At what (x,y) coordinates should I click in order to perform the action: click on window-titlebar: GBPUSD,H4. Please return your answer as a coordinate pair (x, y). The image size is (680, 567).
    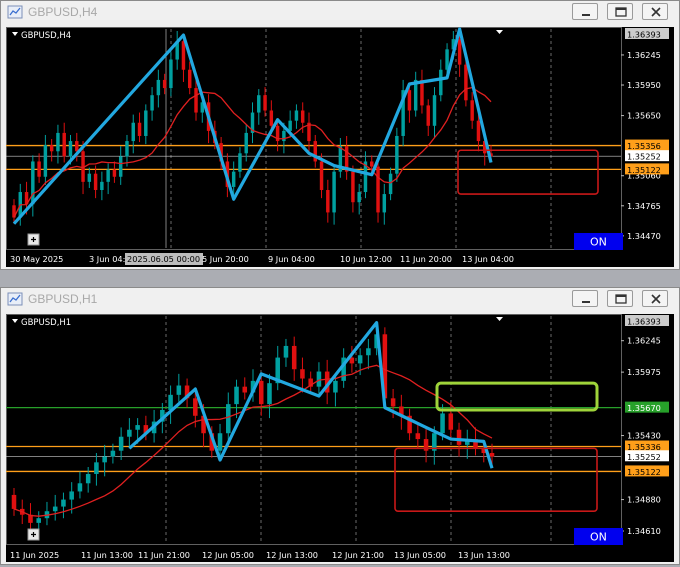
    Looking at the image, I should click on (340, 12).